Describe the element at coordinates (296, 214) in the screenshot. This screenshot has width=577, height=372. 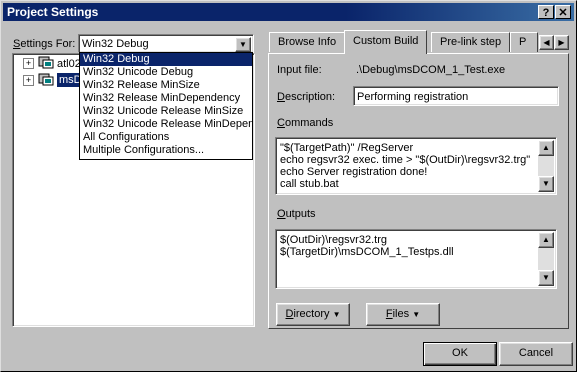
I see `outputs-label: Outputs` at that location.